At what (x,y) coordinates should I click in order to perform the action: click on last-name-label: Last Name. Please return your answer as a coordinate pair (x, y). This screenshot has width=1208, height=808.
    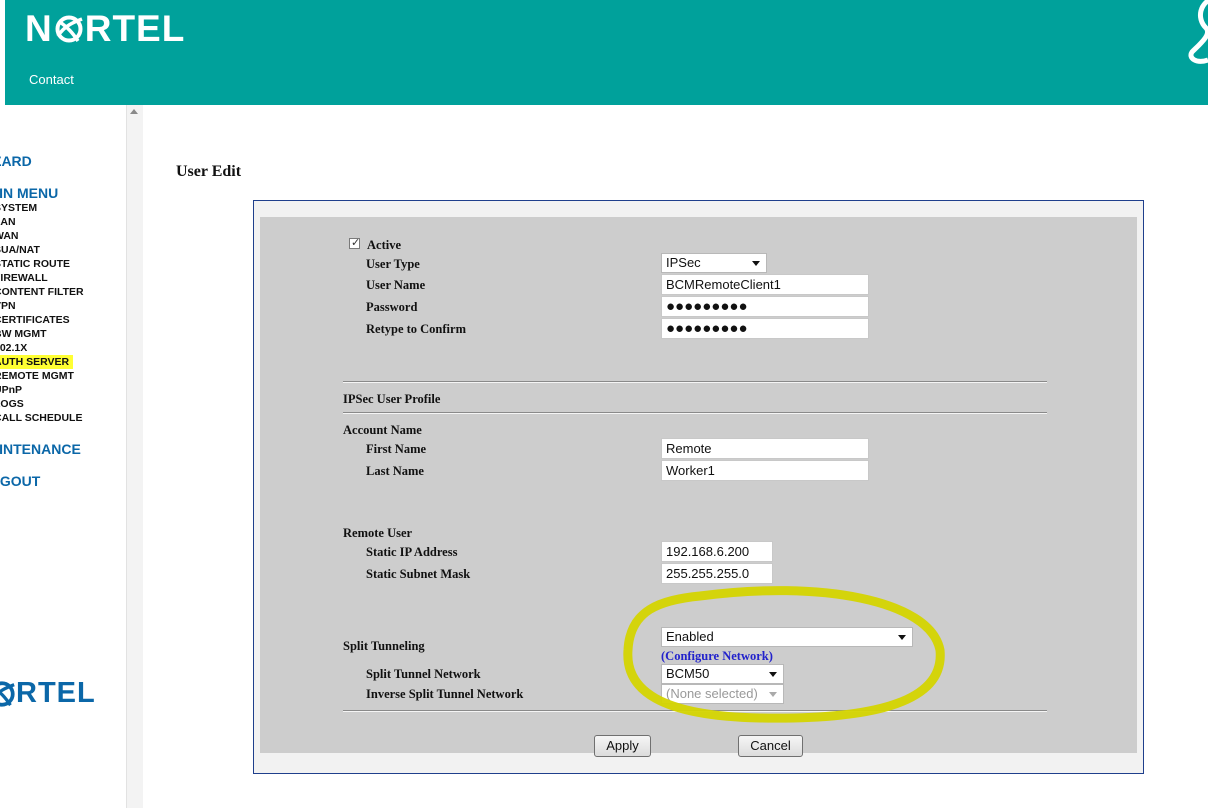
    Looking at the image, I should click on (395, 471).